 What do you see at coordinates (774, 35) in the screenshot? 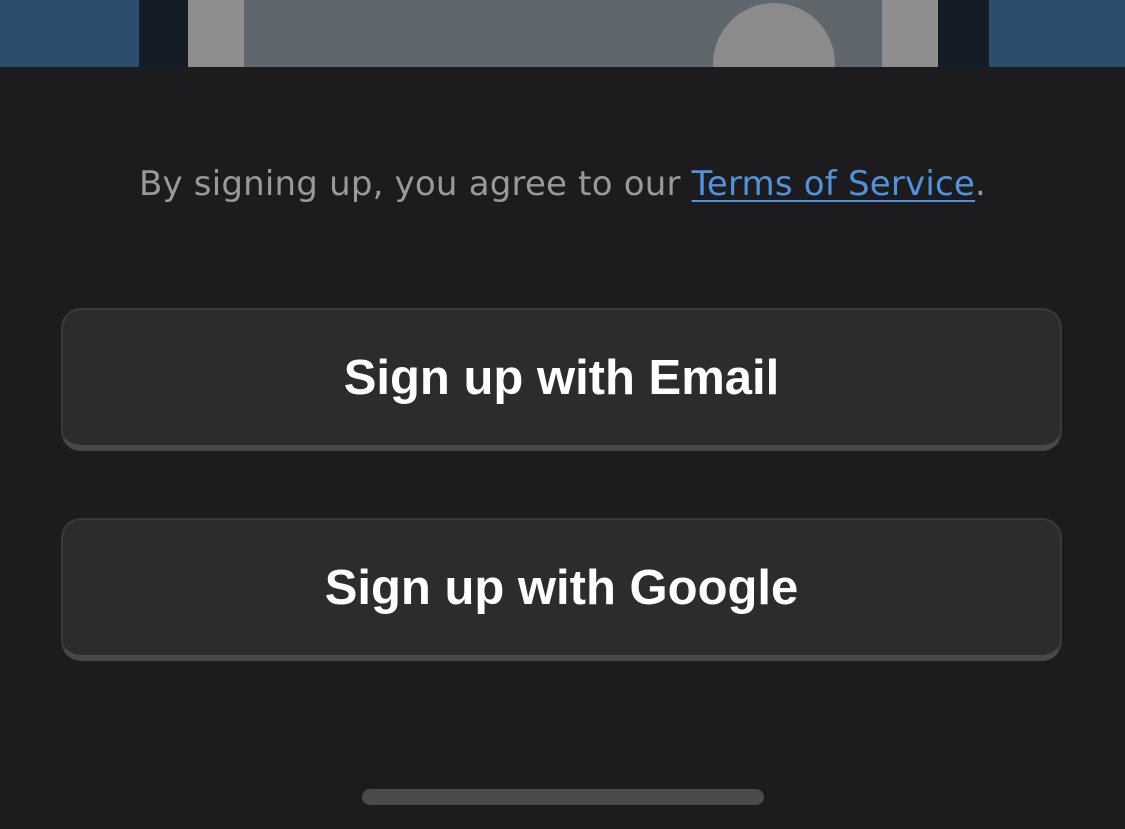
I see `avatar-placeholder` at bounding box center [774, 35].